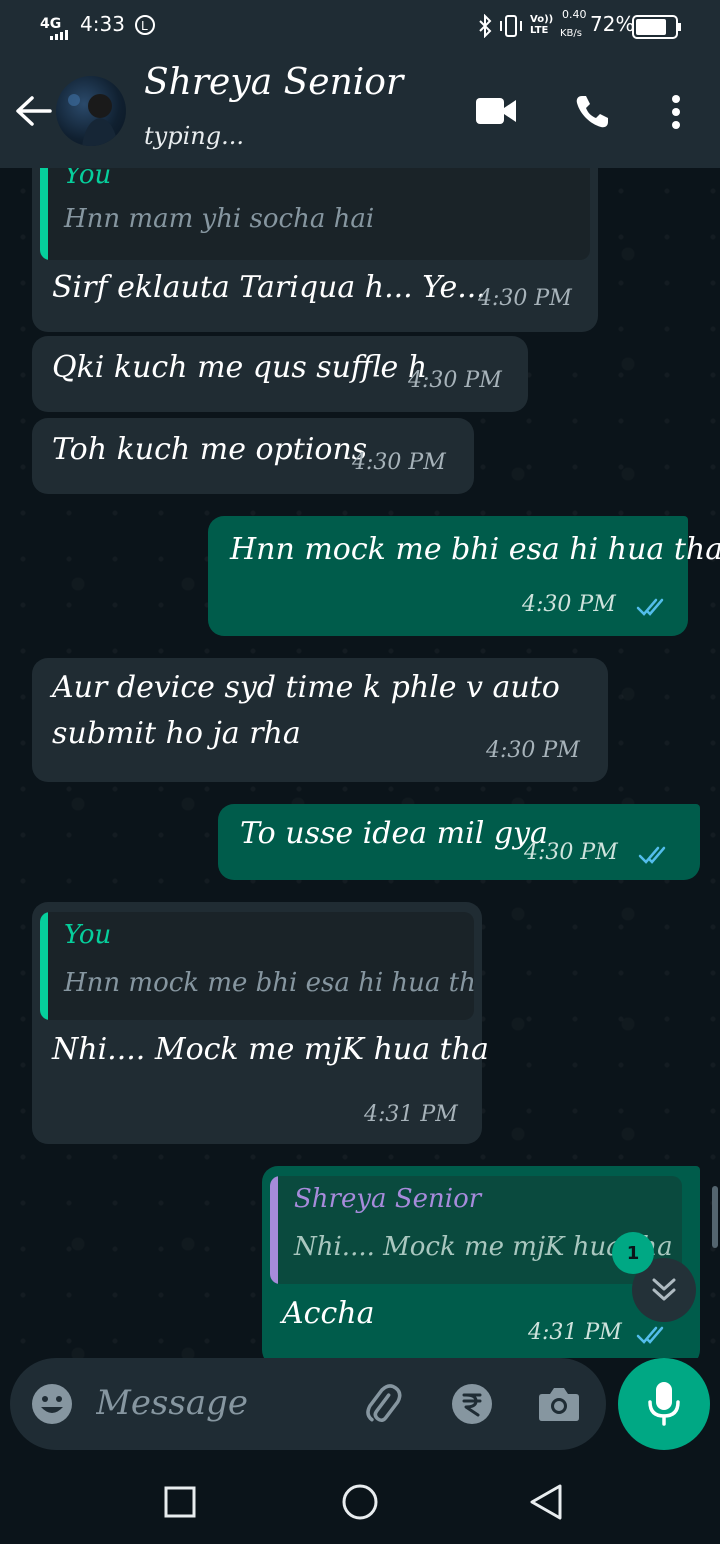 This screenshot has height=1544, width=720. I want to click on avatar-photo, so click(93, 120).